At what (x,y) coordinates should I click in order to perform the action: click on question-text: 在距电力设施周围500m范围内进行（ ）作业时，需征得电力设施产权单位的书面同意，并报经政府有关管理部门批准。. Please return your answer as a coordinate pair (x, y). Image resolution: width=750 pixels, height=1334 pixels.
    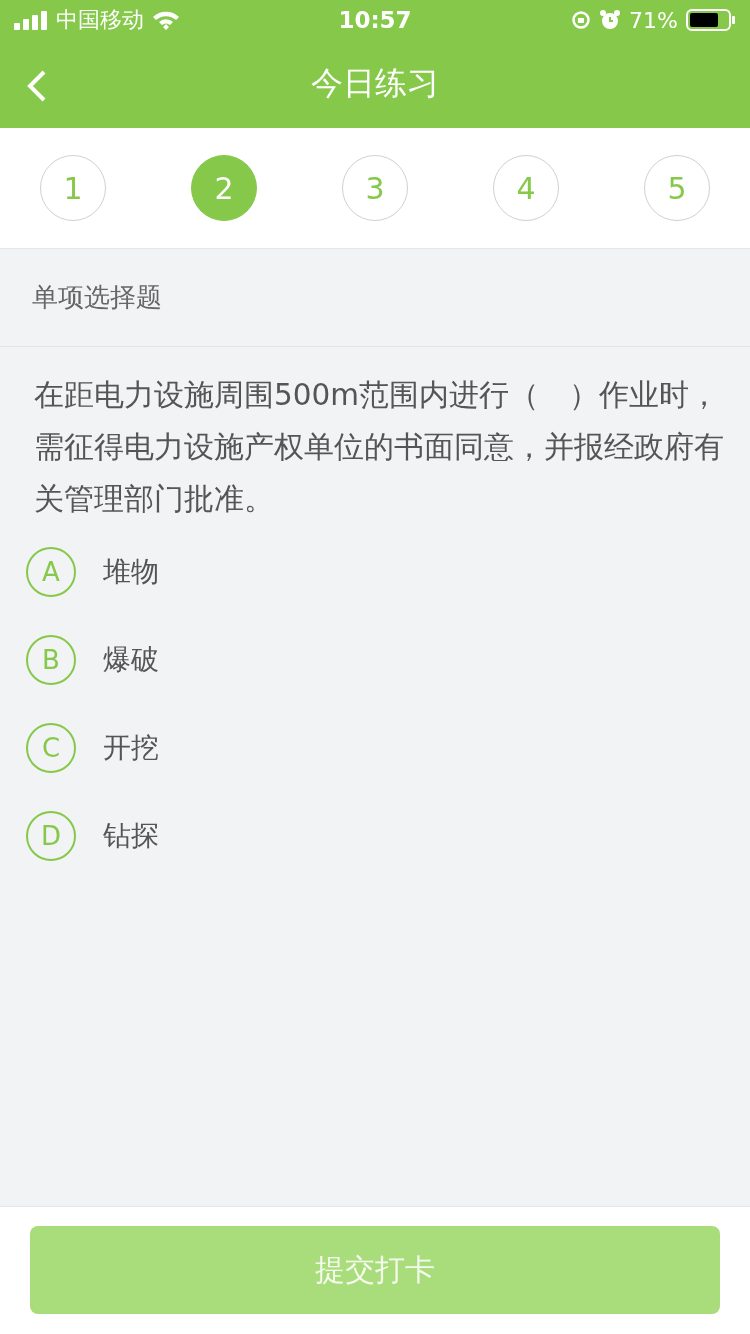
    Looking at the image, I should click on (379, 447).